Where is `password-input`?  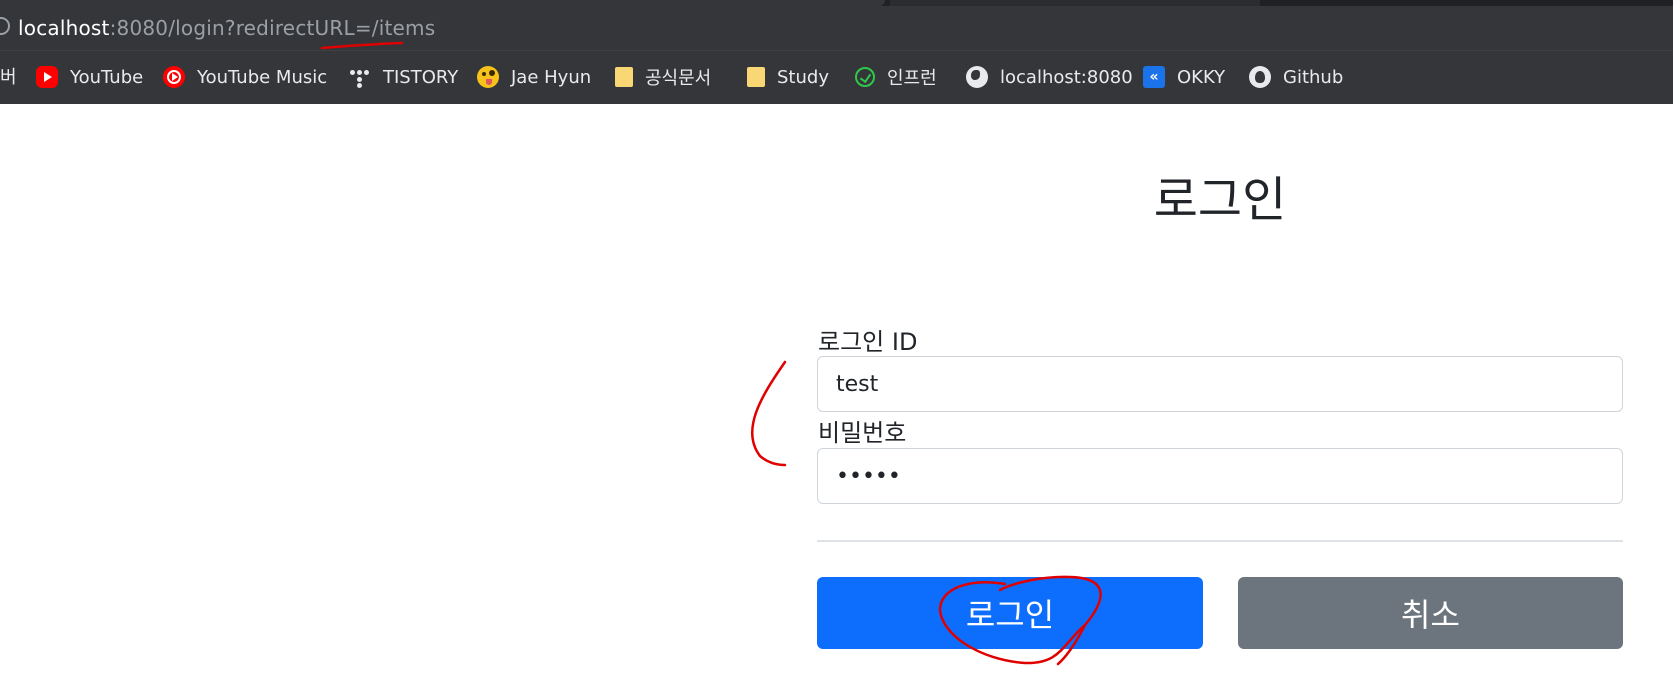
password-input is located at coordinates (1220, 476).